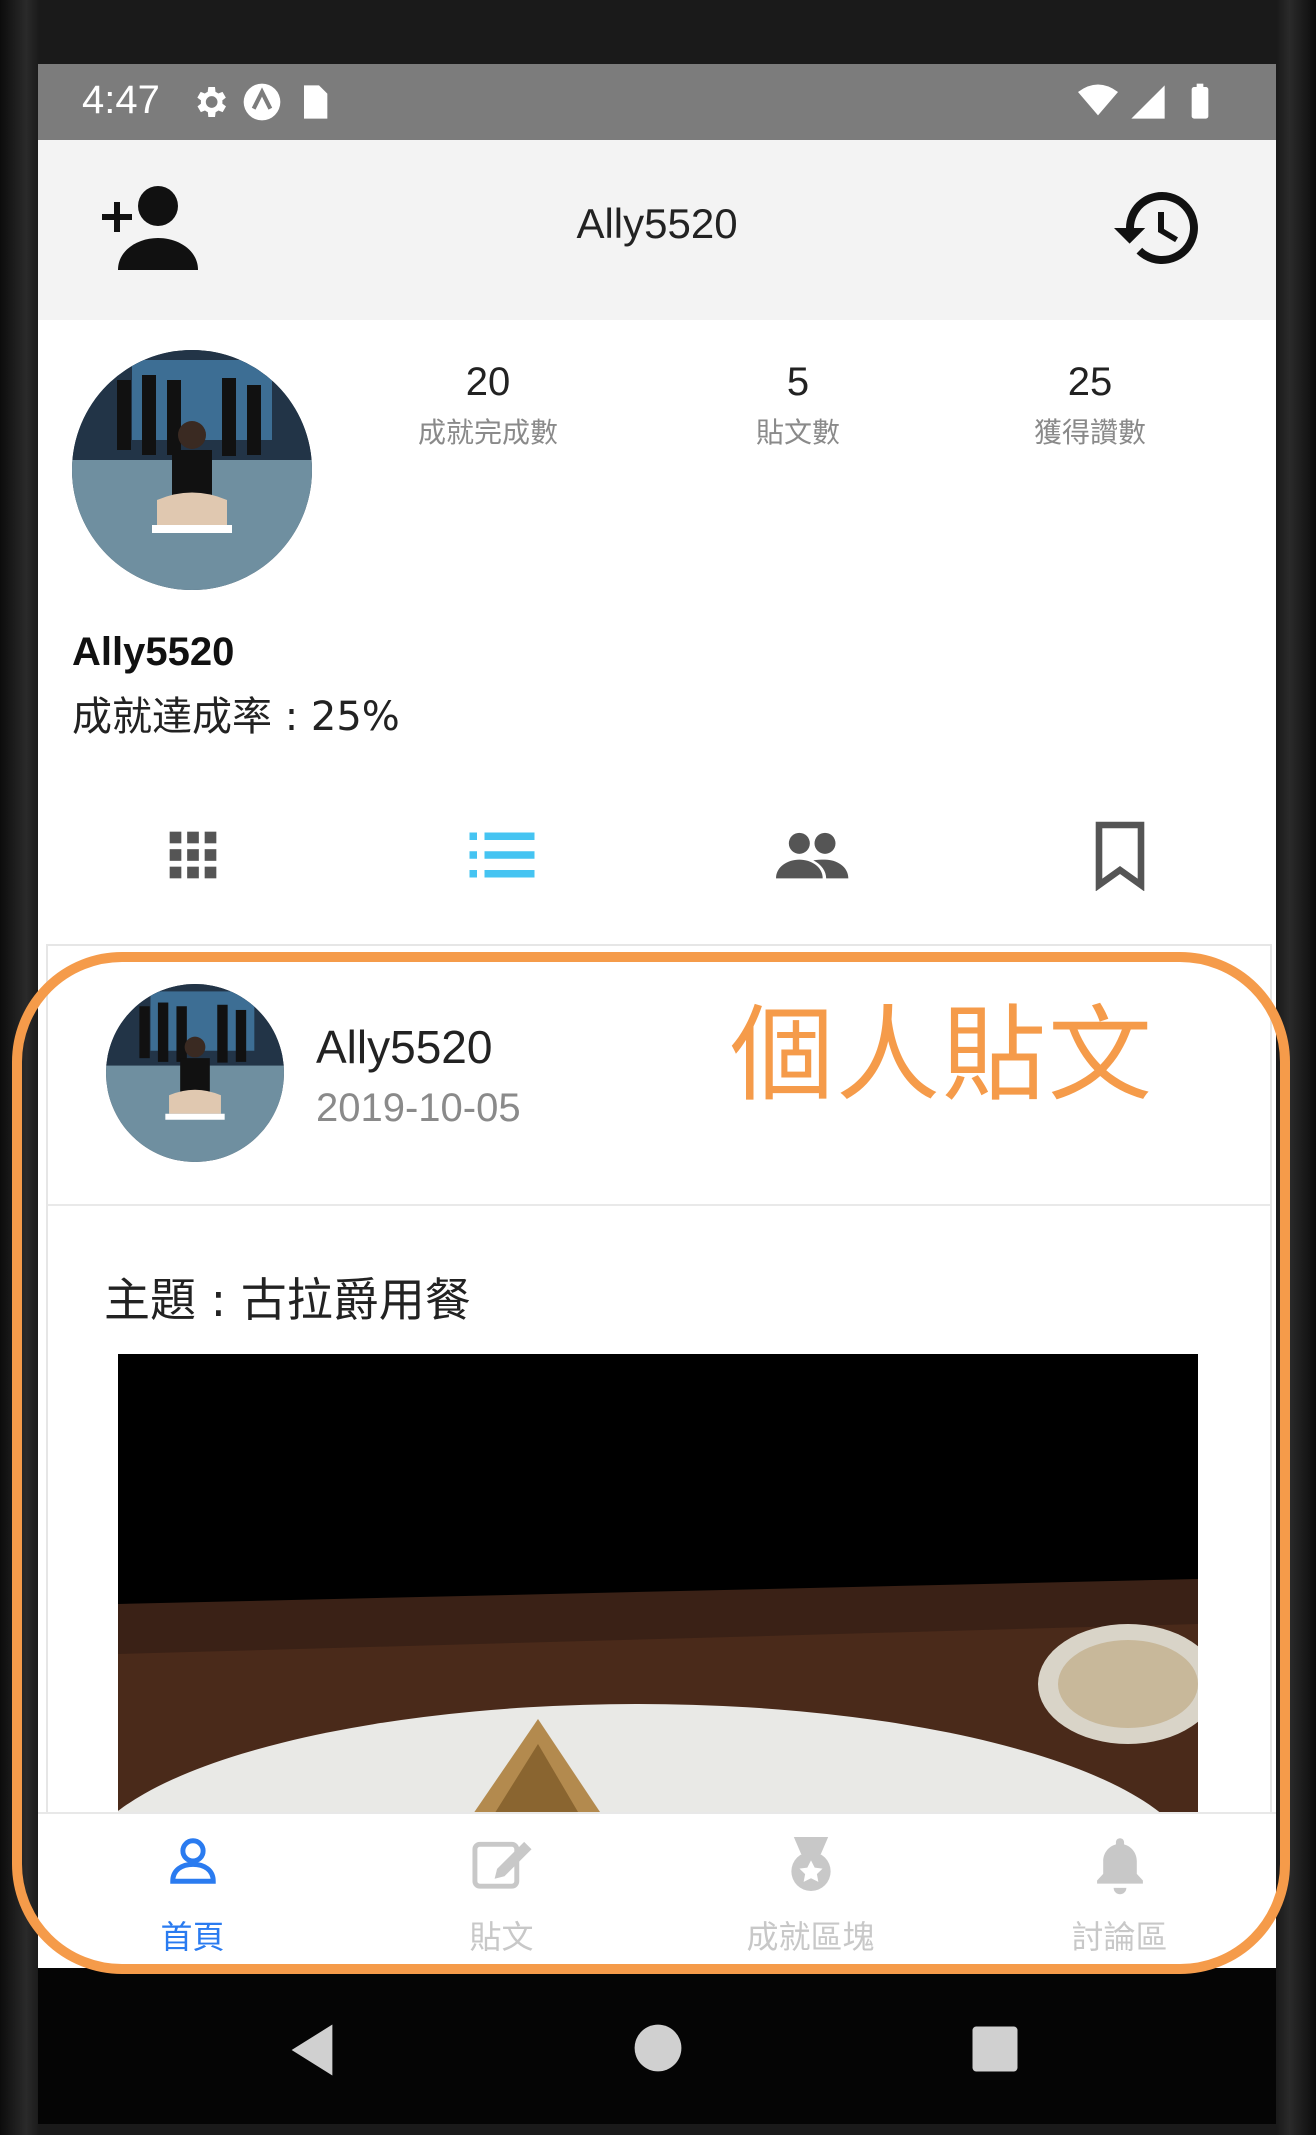  Describe the element at coordinates (1090, 405) in the screenshot. I see `stat-likes: 25 獲得讚數` at that location.